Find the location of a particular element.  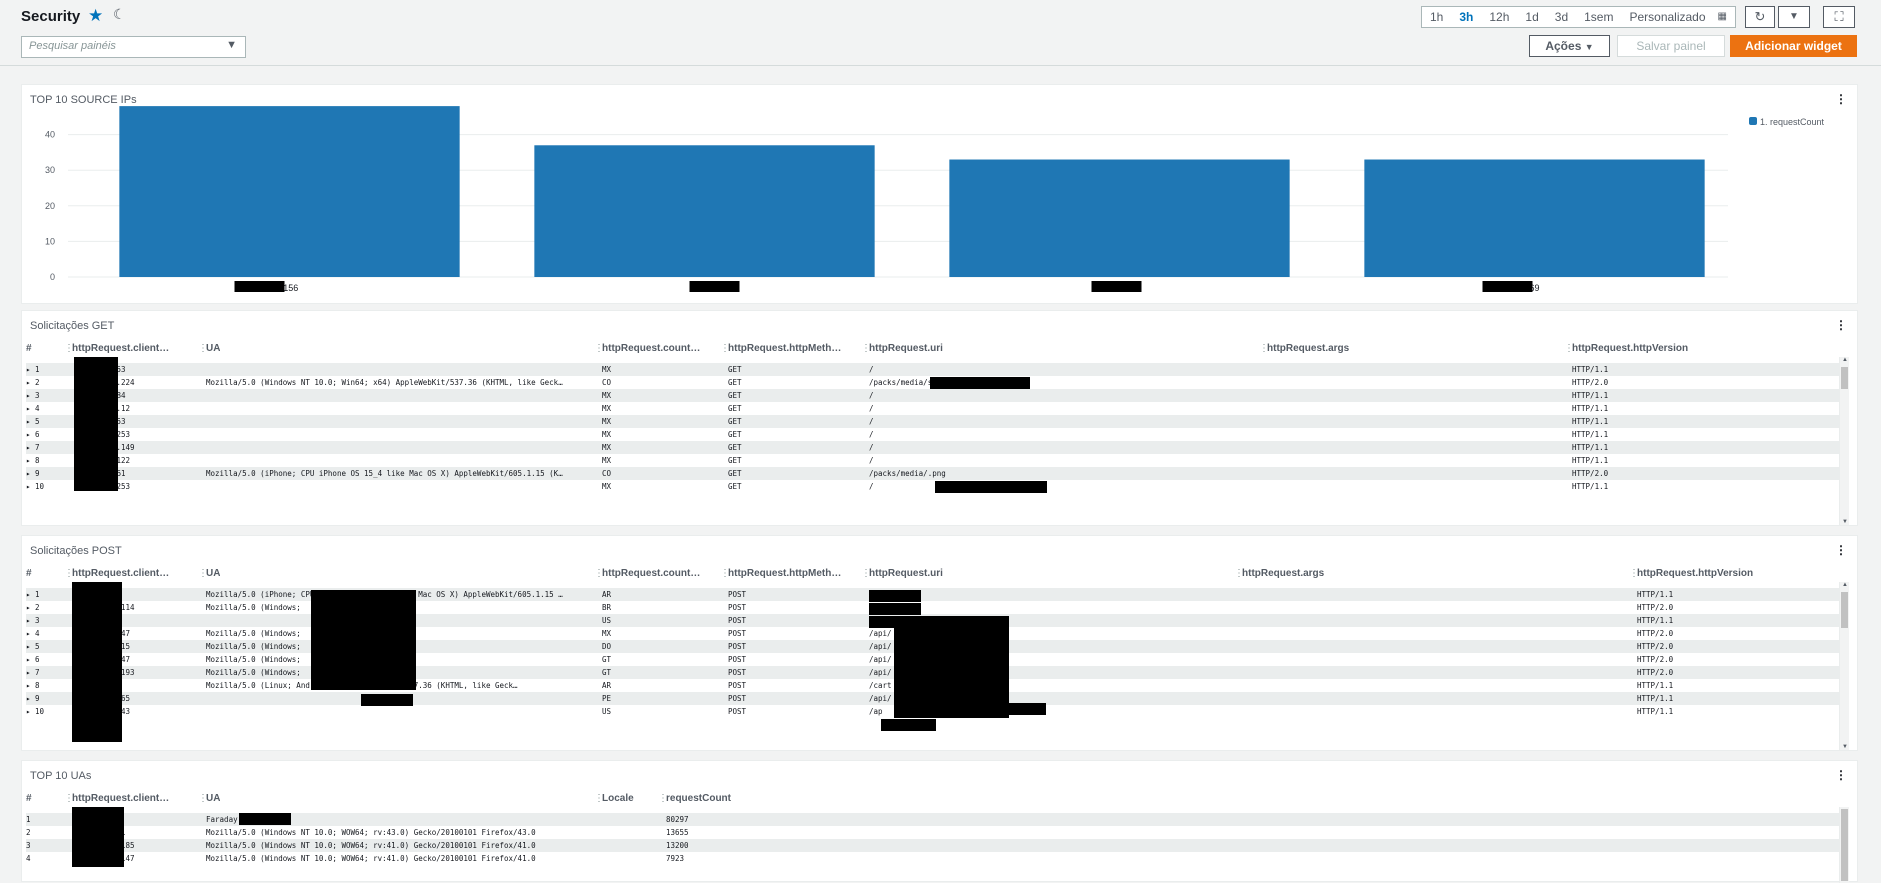

refresh-options-button: ▼ is located at coordinates (1794, 17).